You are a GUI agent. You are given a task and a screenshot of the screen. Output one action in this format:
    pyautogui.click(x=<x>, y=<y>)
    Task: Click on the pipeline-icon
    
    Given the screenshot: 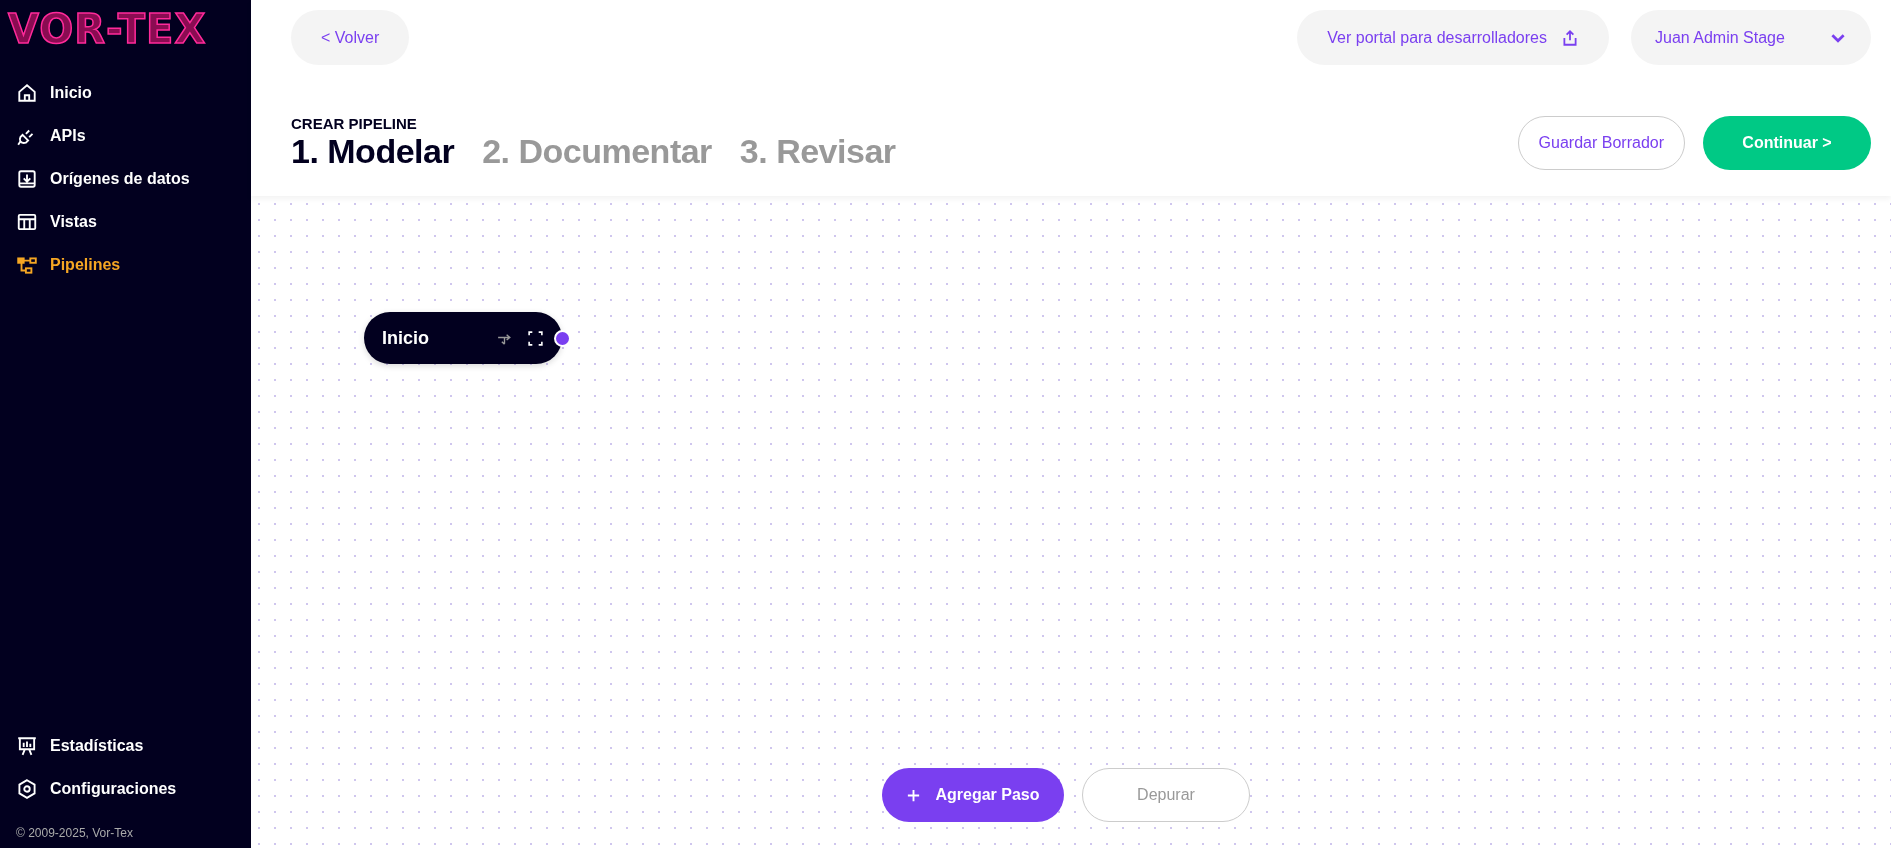 What is the action you would take?
    pyautogui.click(x=27, y=265)
    